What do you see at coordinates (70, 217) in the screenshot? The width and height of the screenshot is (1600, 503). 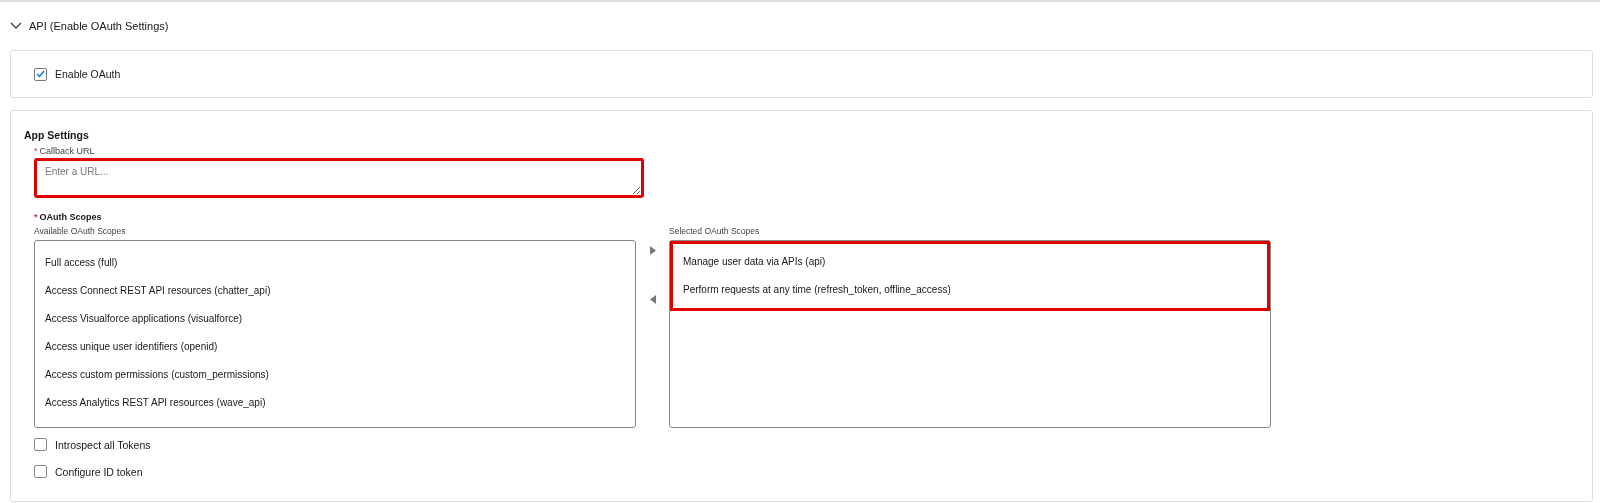 I see `field-label: OAuth Scopes` at bounding box center [70, 217].